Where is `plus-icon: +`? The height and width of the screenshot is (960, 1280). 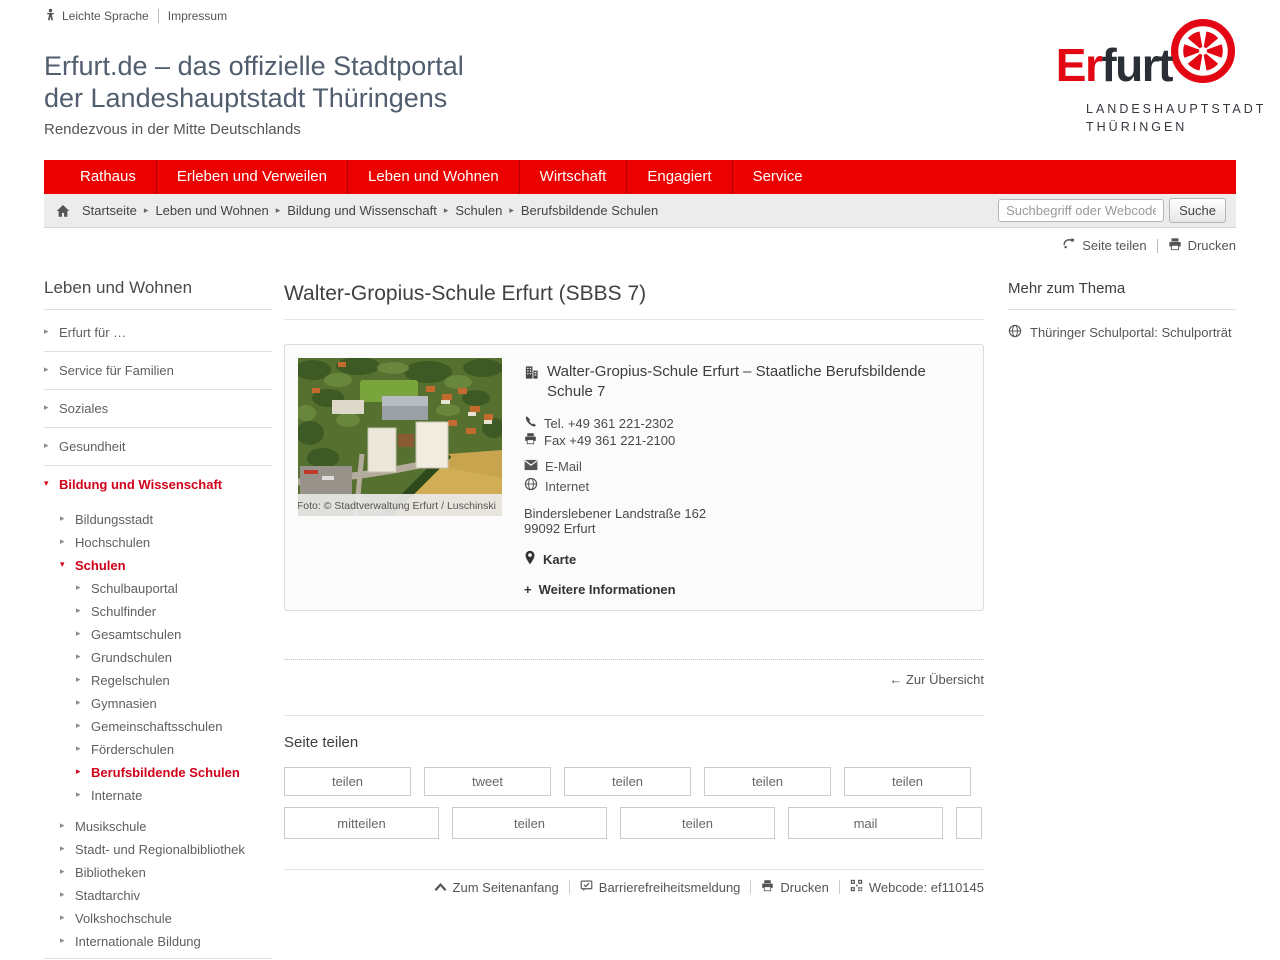
plus-icon: + is located at coordinates (528, 589).